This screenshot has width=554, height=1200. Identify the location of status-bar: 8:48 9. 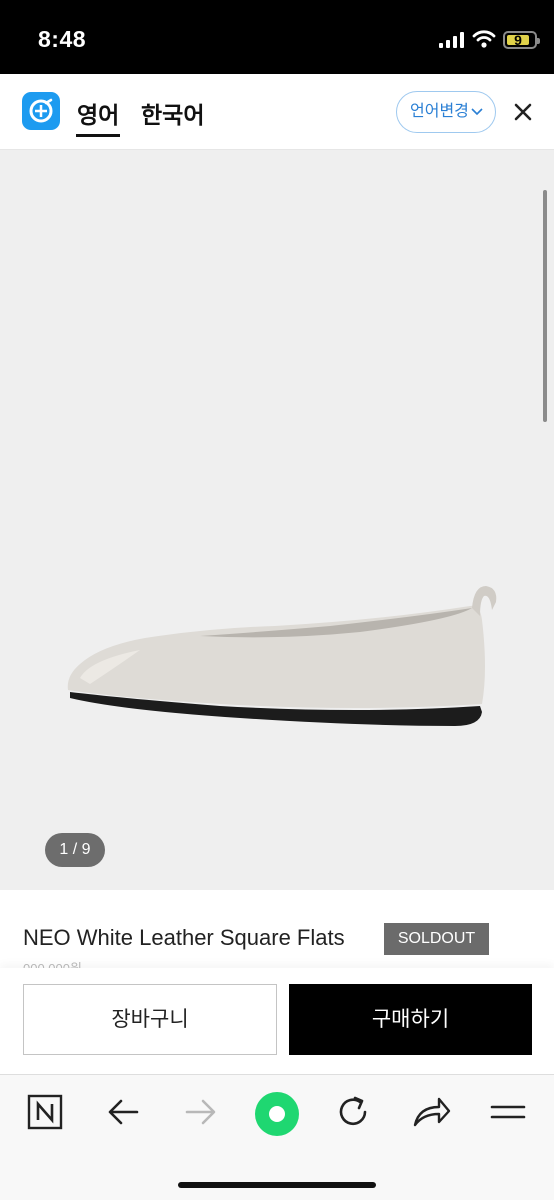
(277, 37).